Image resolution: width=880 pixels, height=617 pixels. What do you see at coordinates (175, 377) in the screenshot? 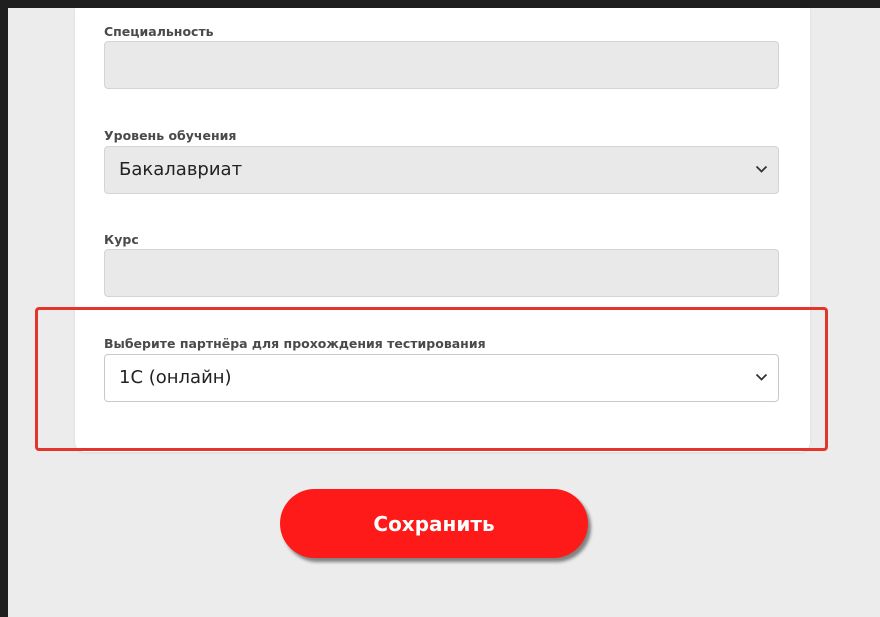
I see `partner-value: 1С (онлайн)` at bounding box center [175, 377].